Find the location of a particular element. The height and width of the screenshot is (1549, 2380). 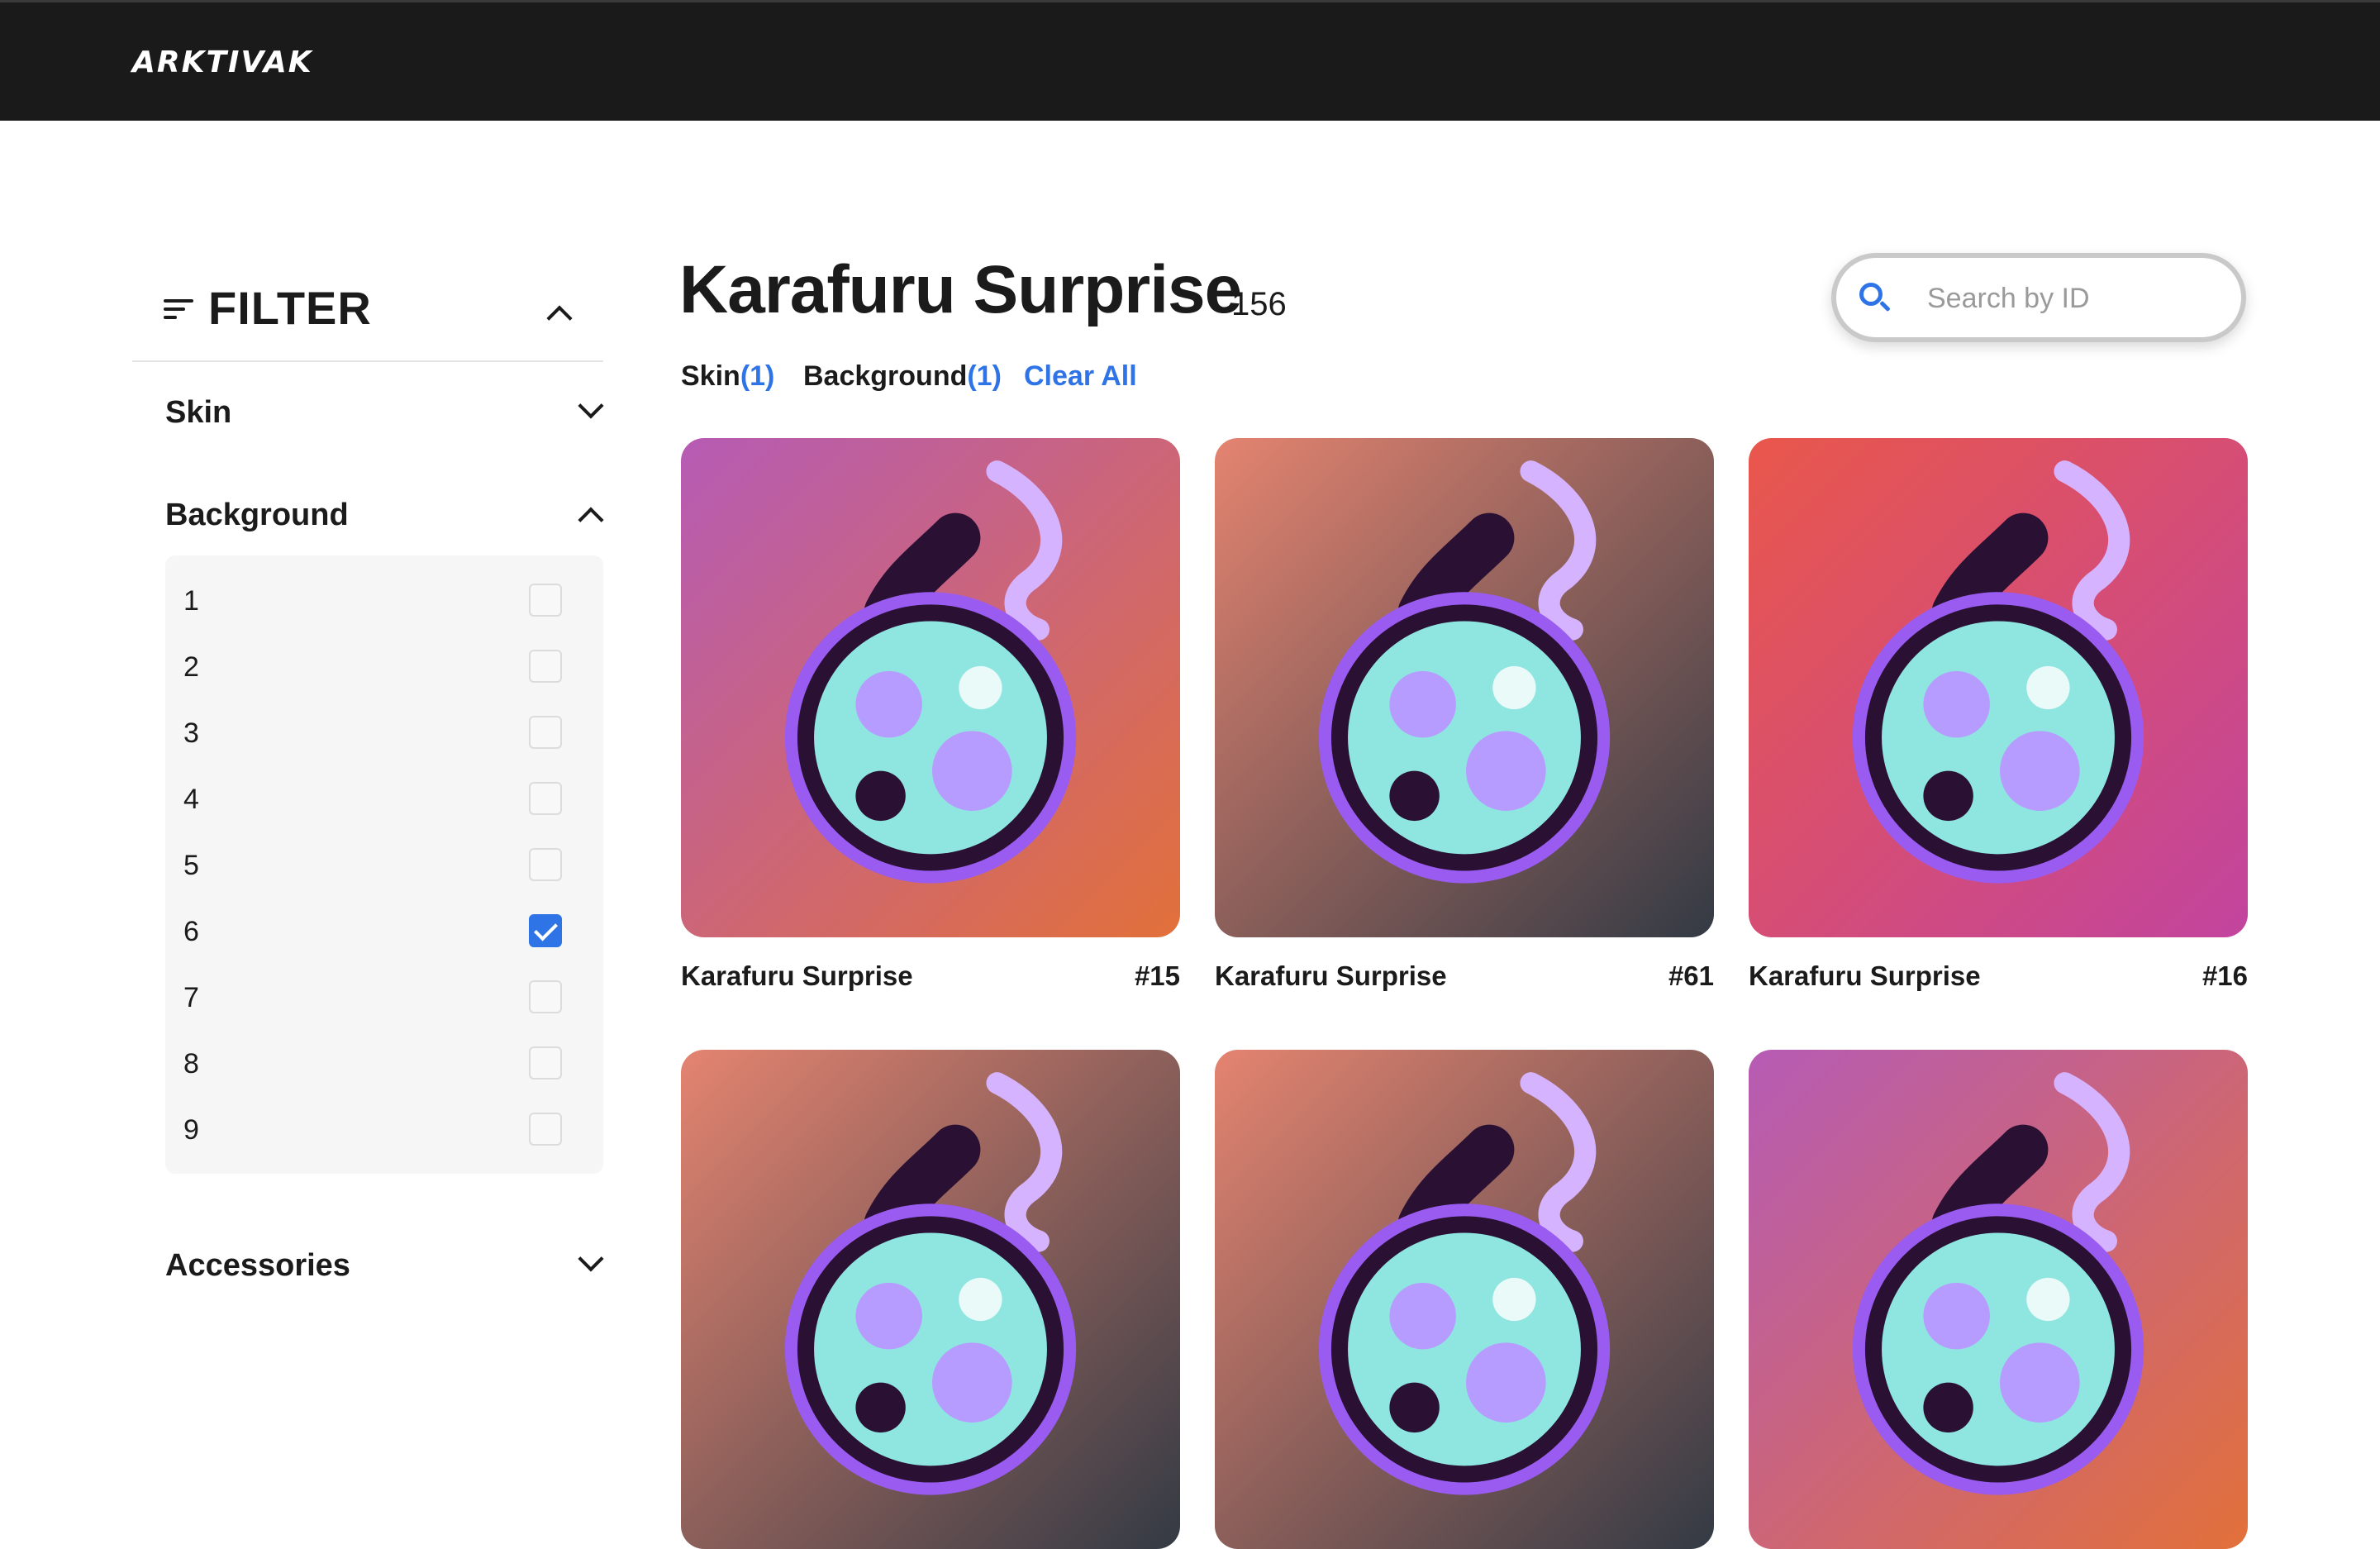

background-option-7: 7 is located at coordinates (384, 998).